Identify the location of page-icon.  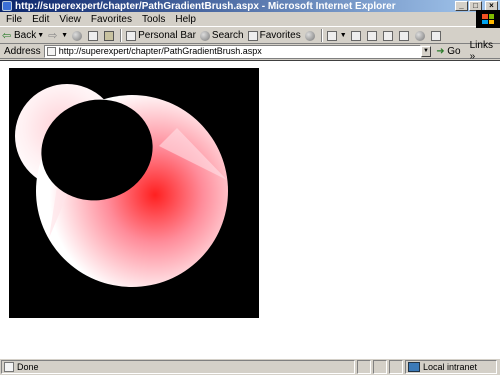
(51, 51).